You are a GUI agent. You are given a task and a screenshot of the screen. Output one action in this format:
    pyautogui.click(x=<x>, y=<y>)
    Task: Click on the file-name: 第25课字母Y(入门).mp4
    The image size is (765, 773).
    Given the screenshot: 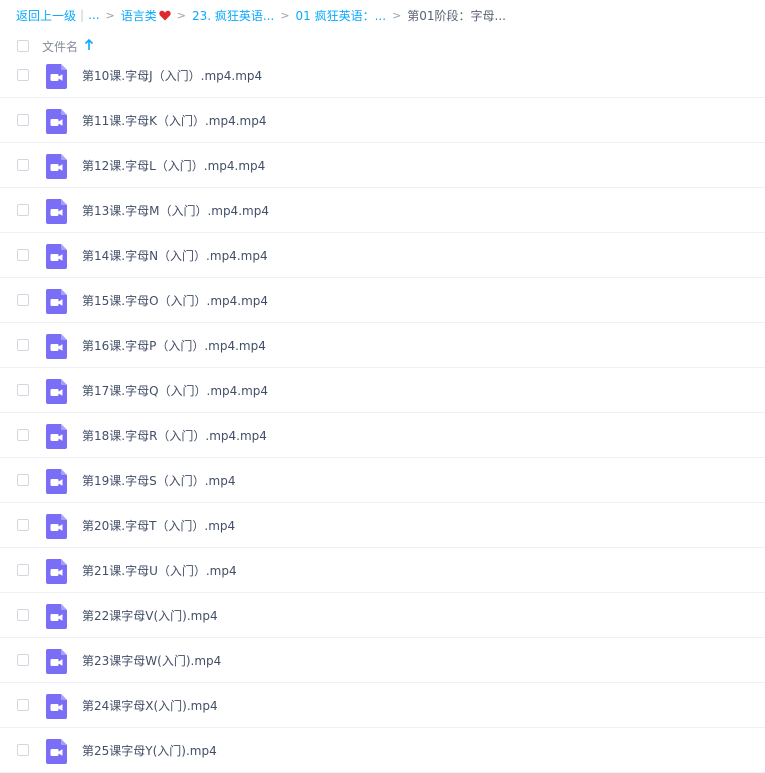 What is the action you would take?
    pyautogui.click(x=149, y=750)
    